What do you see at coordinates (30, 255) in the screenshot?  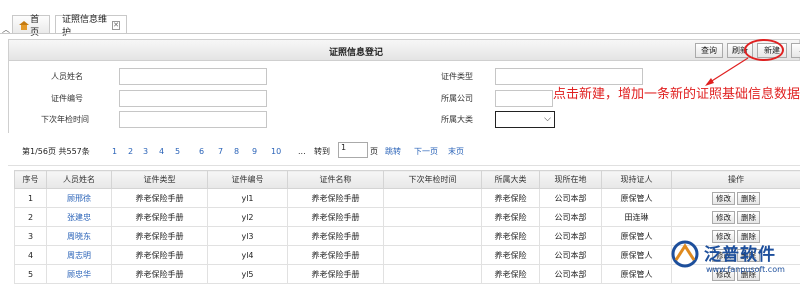 I see `cell-no: 4` at bounding box center [30, 255].